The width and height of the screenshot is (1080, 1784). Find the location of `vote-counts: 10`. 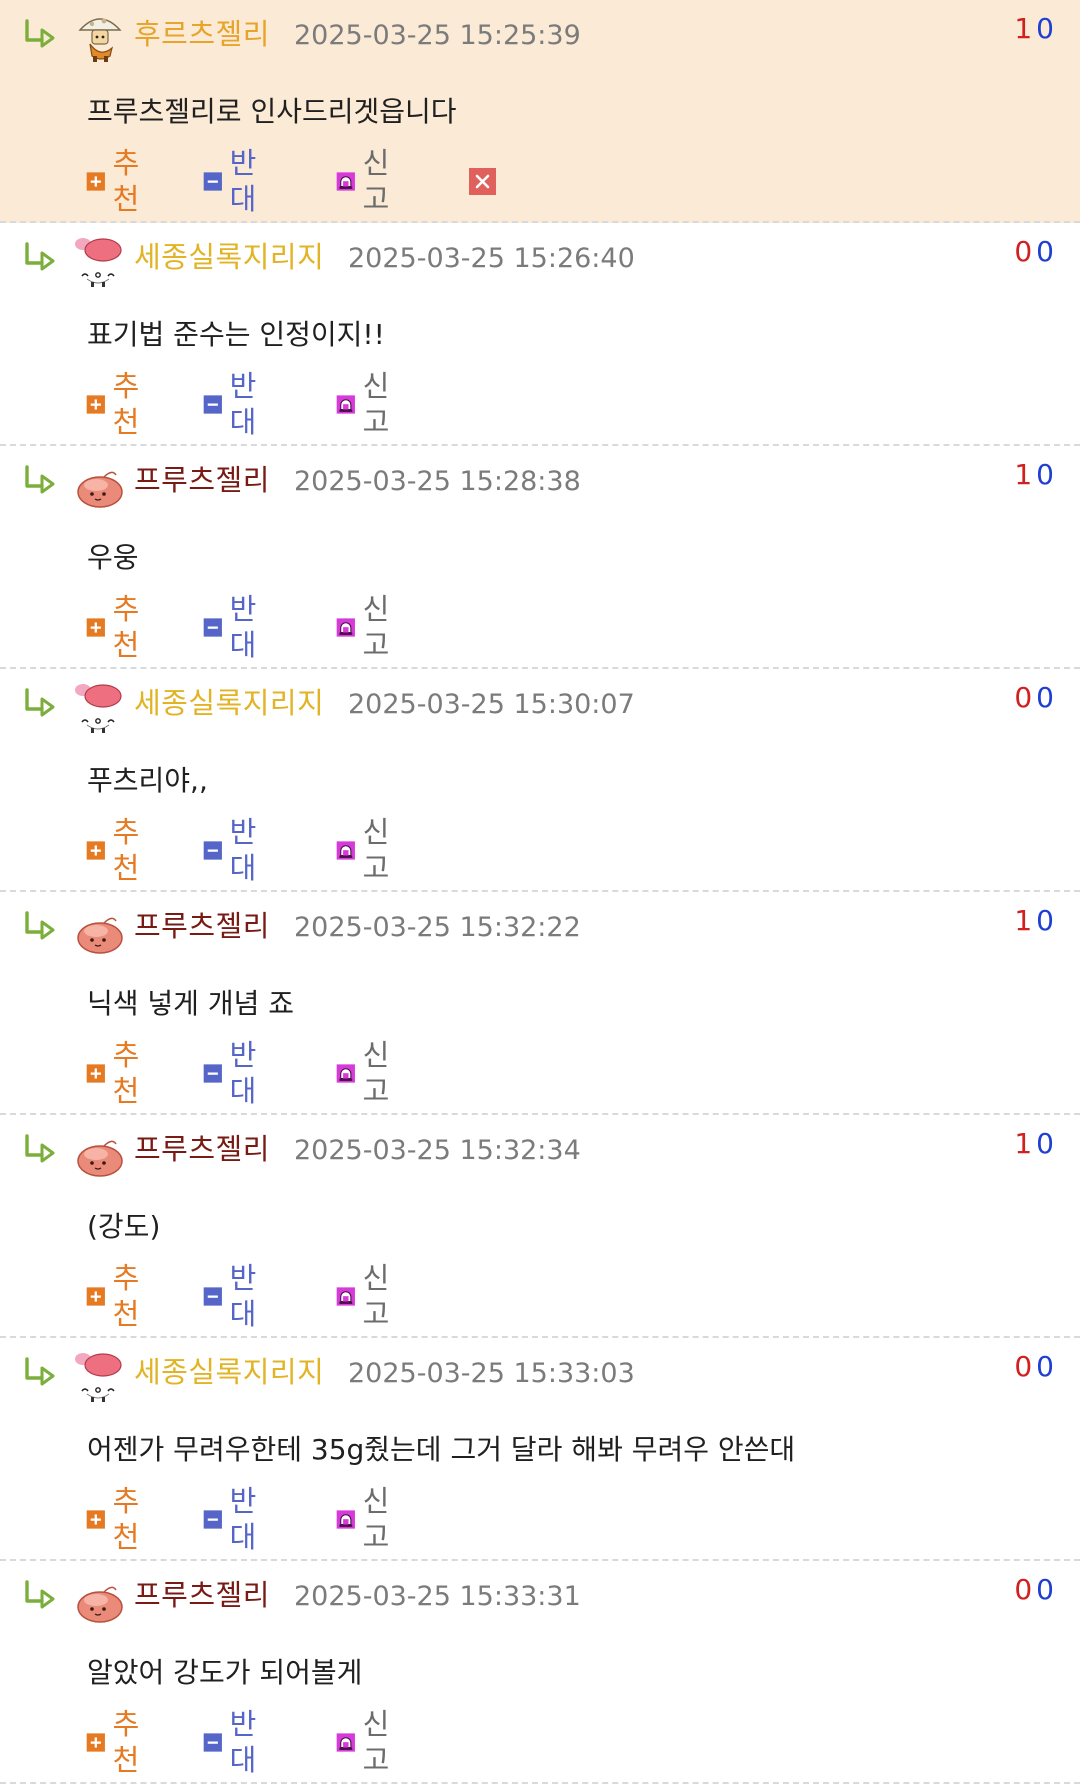

vote-counts: 10 is located at coordinates (1036, 29).